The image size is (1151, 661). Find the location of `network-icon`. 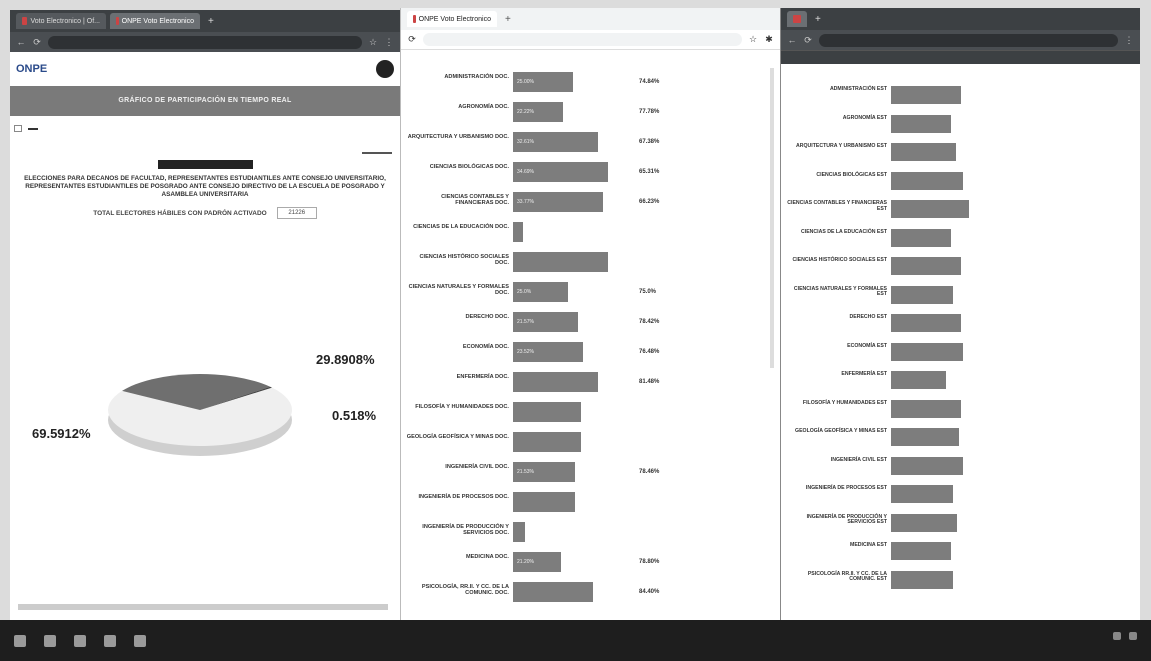

network-icon is located at coordinates (1117, 636).